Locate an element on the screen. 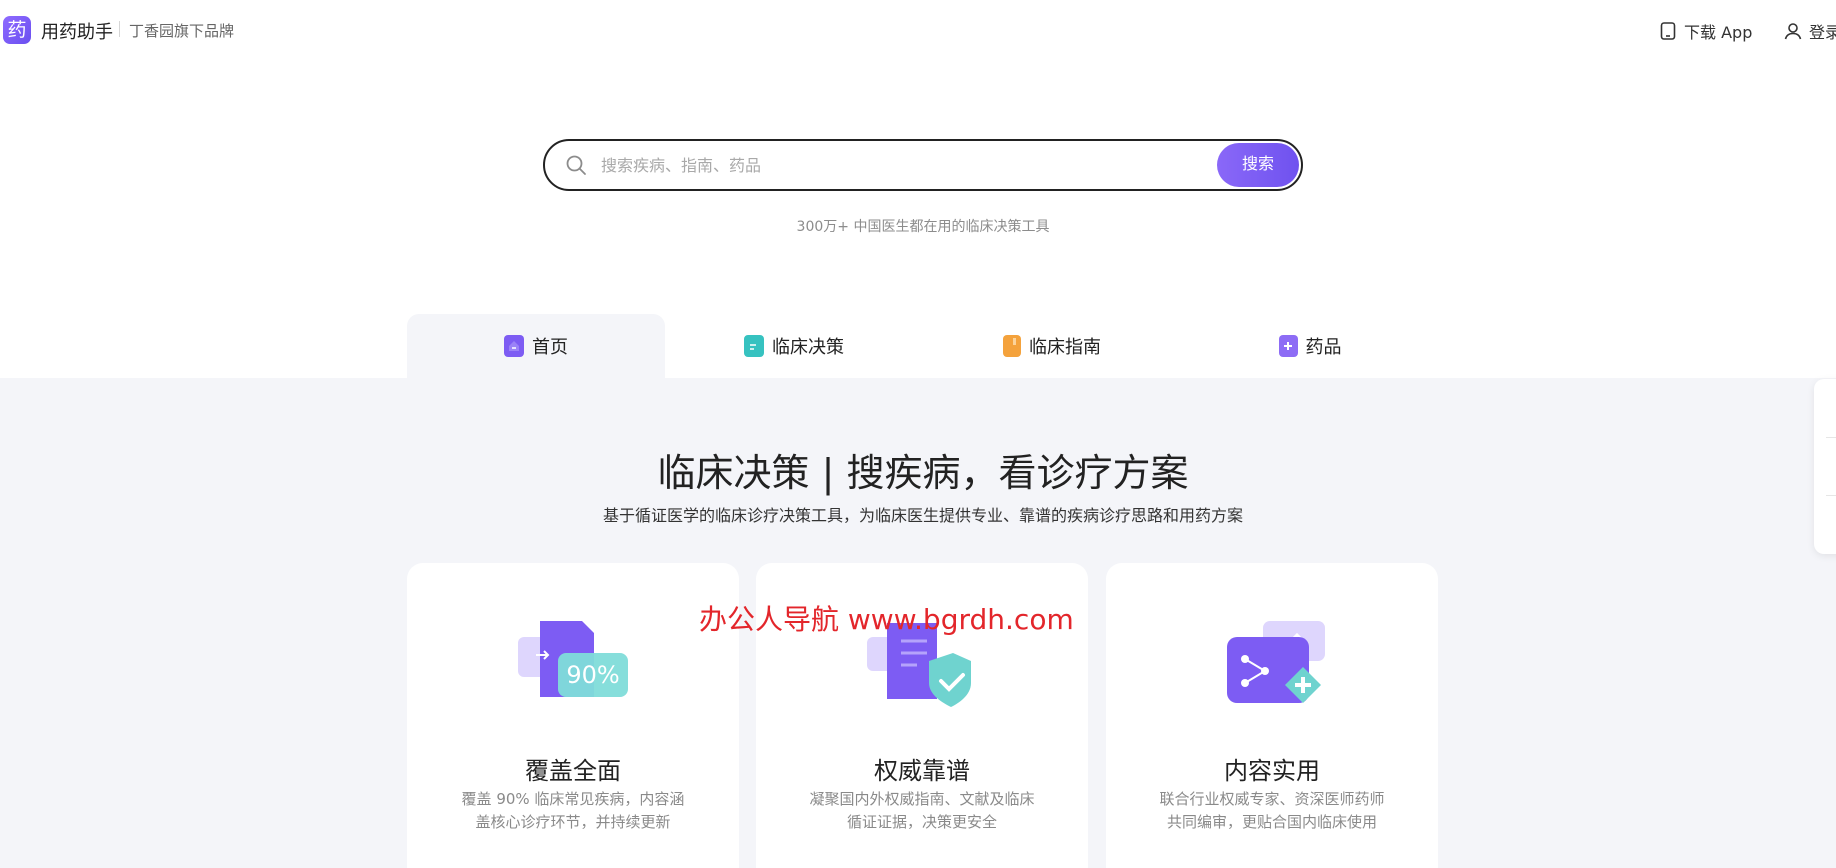  tab-clinical-guideline: 临床指南 is located at coordinates (1052, 346).